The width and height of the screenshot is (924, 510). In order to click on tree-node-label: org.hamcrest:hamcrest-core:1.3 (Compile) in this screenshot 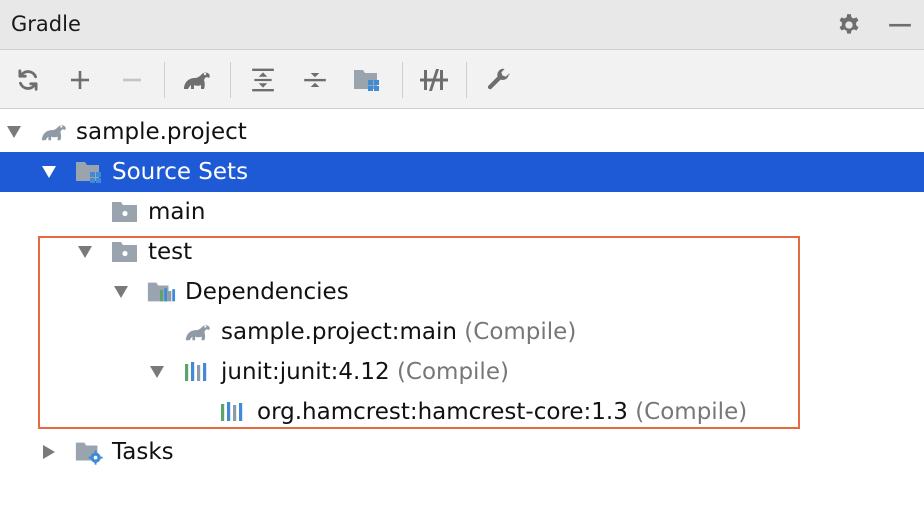, I will do `click(502, 412)`.